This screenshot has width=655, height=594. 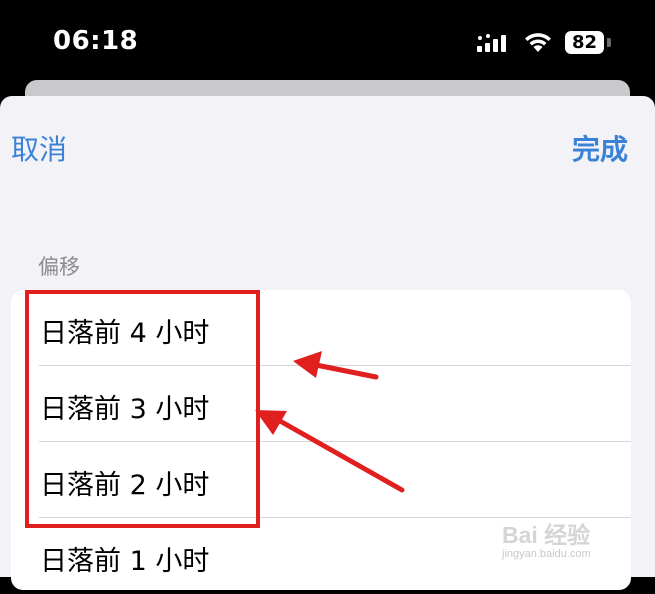 I want to click on annotation-arrow-lower, so click(x=330, y=451).